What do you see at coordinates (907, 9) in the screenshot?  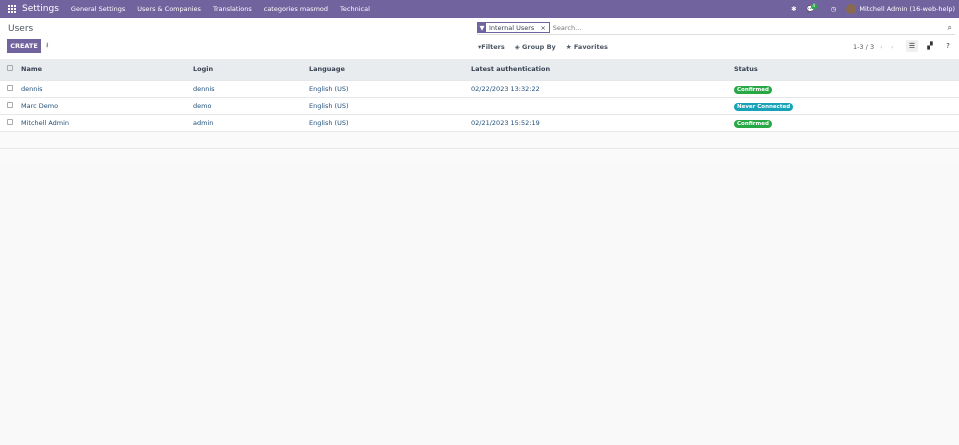 I see `user-name: Mitchell Admin (16-web-help)` at bounding box center [907, 9].